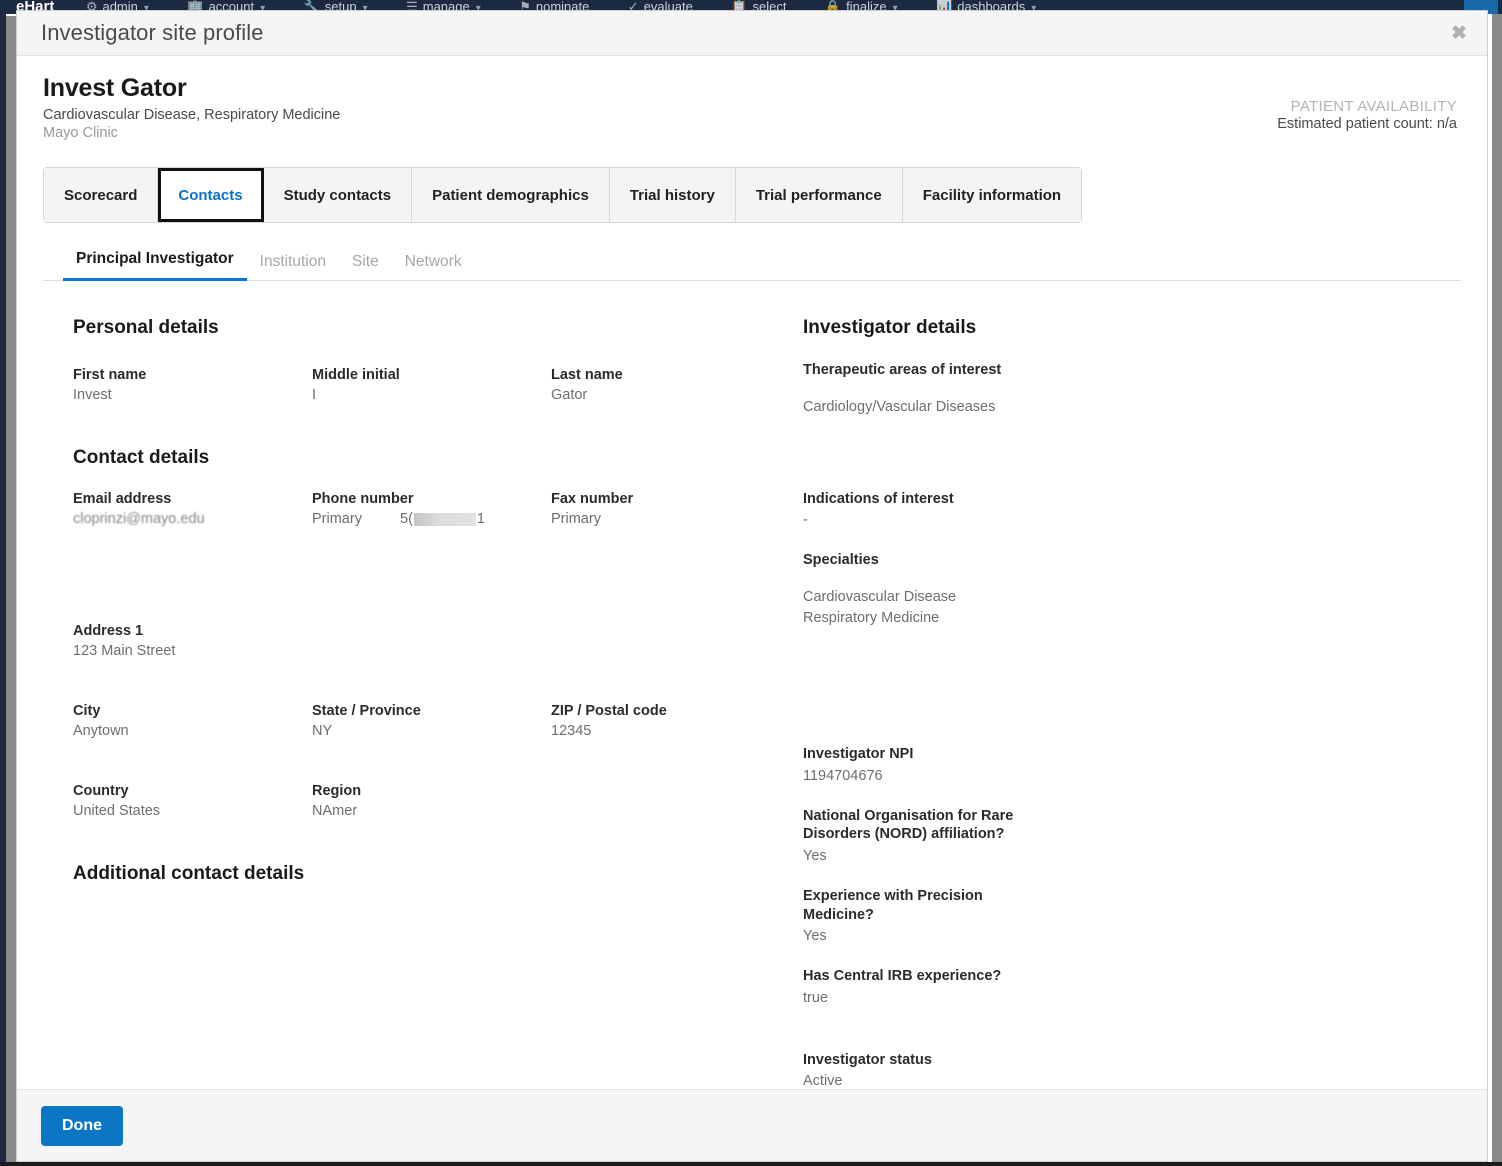 This screenshot has width=1502, height=1166. What do you see at coordinates (152, 32) in the screenshot?
I see `modal-title: Investigator site profile` at bounding box center [152, 32].